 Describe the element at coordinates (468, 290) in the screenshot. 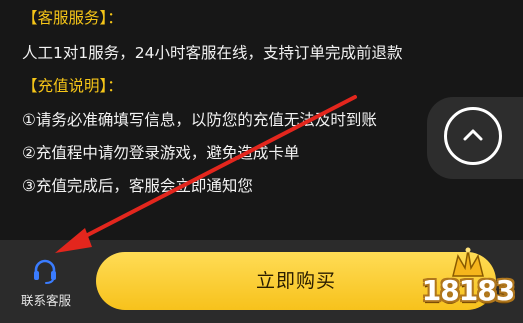

I see `watermark-text: 18183` at that location.